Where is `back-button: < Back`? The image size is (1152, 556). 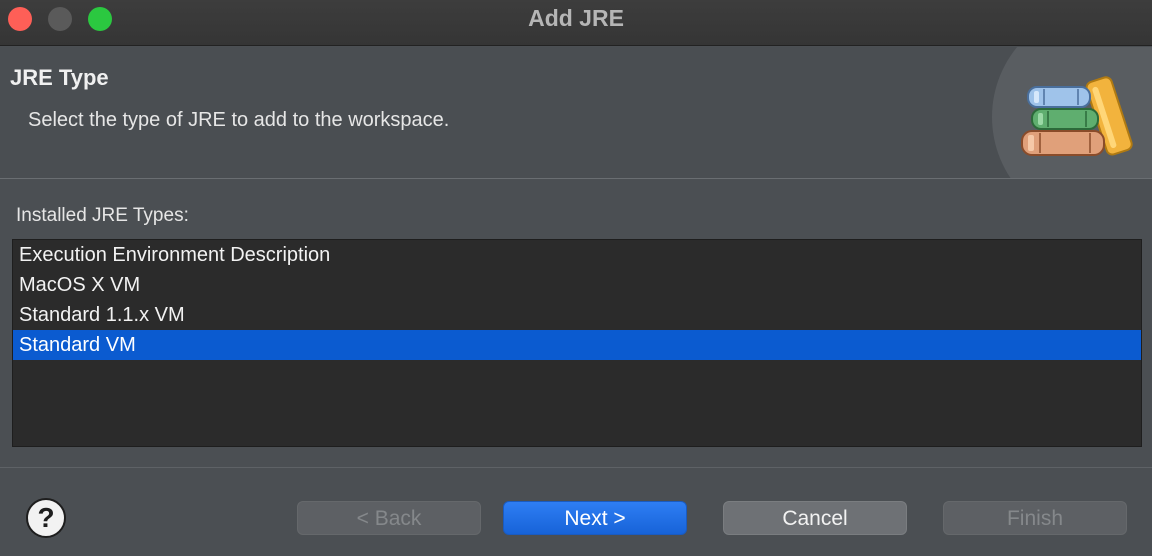
back-button: < Back is located at coordinates (389, 518).